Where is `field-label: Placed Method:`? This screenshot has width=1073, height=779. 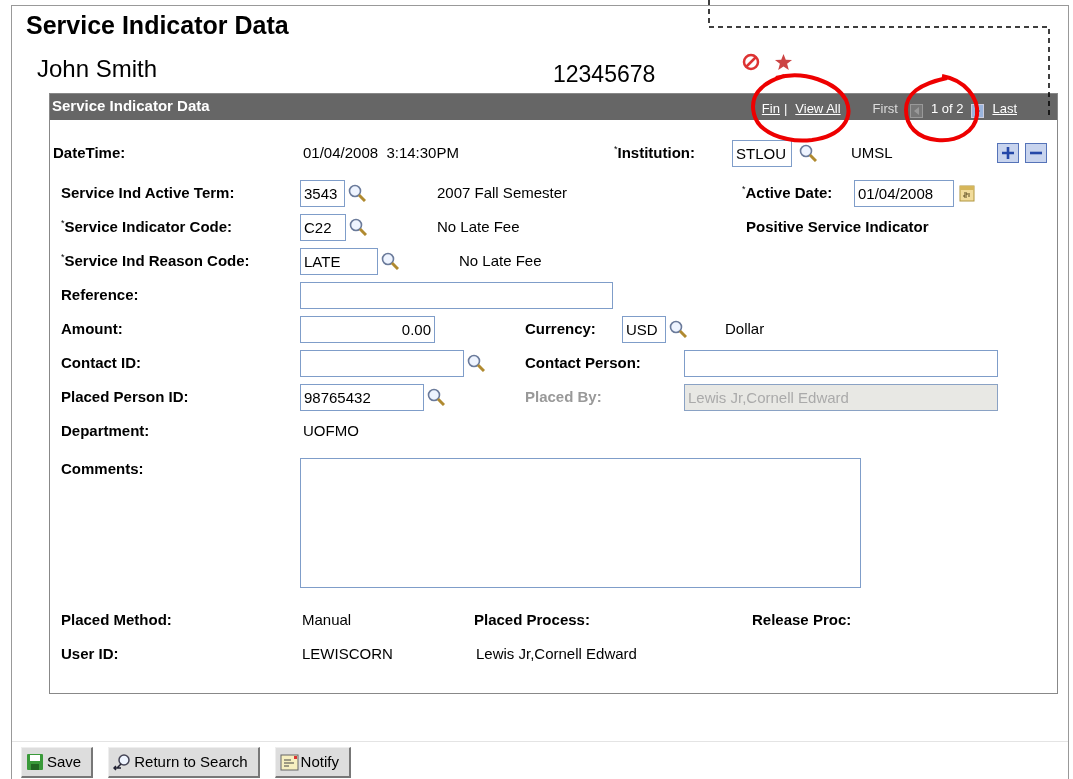
field-label: Placed Method: is located at coordinates (117, 619).